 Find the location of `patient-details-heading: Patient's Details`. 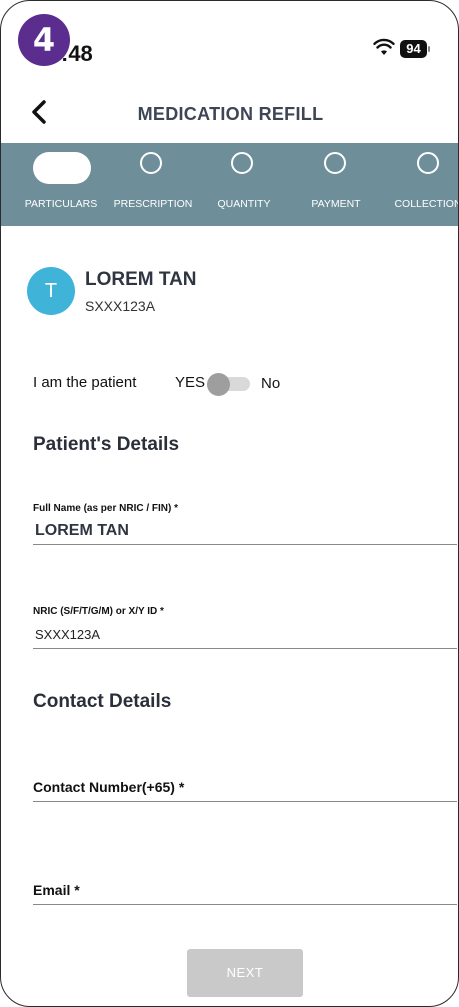

patient-details-heading: Patient's Details is located at coordinates (106, 444).